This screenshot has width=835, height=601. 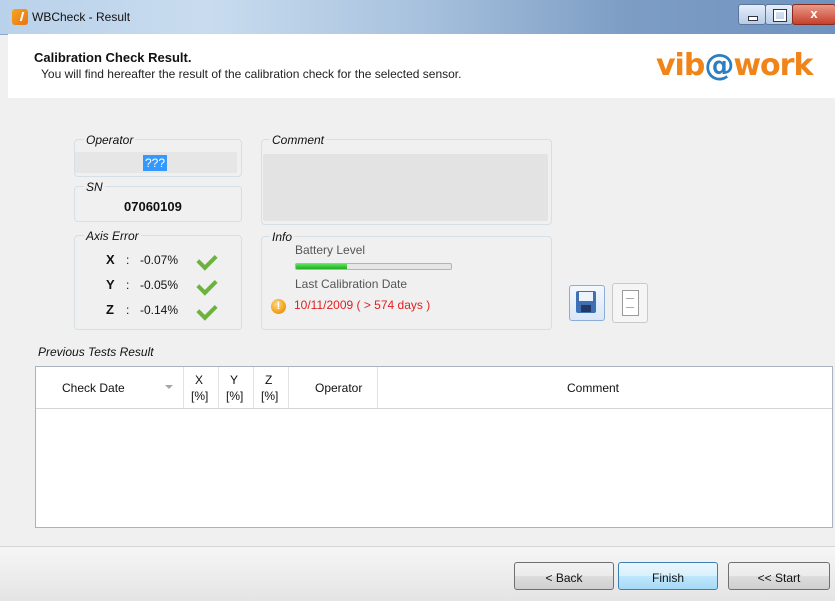 What do you see at coordinates (81, 17) in the screenshot?
I see `window-title: WBCheck - Result` at bounding box center [81, 17].